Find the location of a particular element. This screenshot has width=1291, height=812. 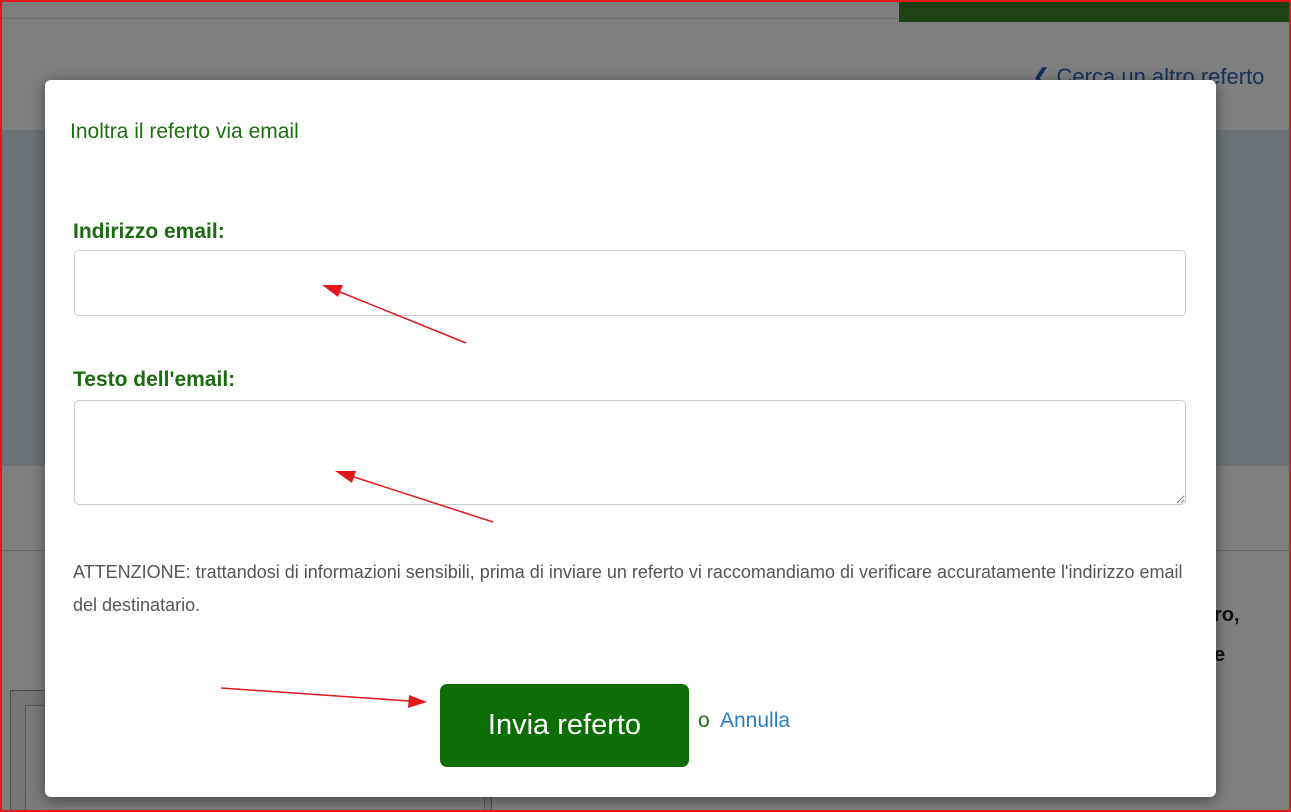

email-field is located at coordinates (630, 283).